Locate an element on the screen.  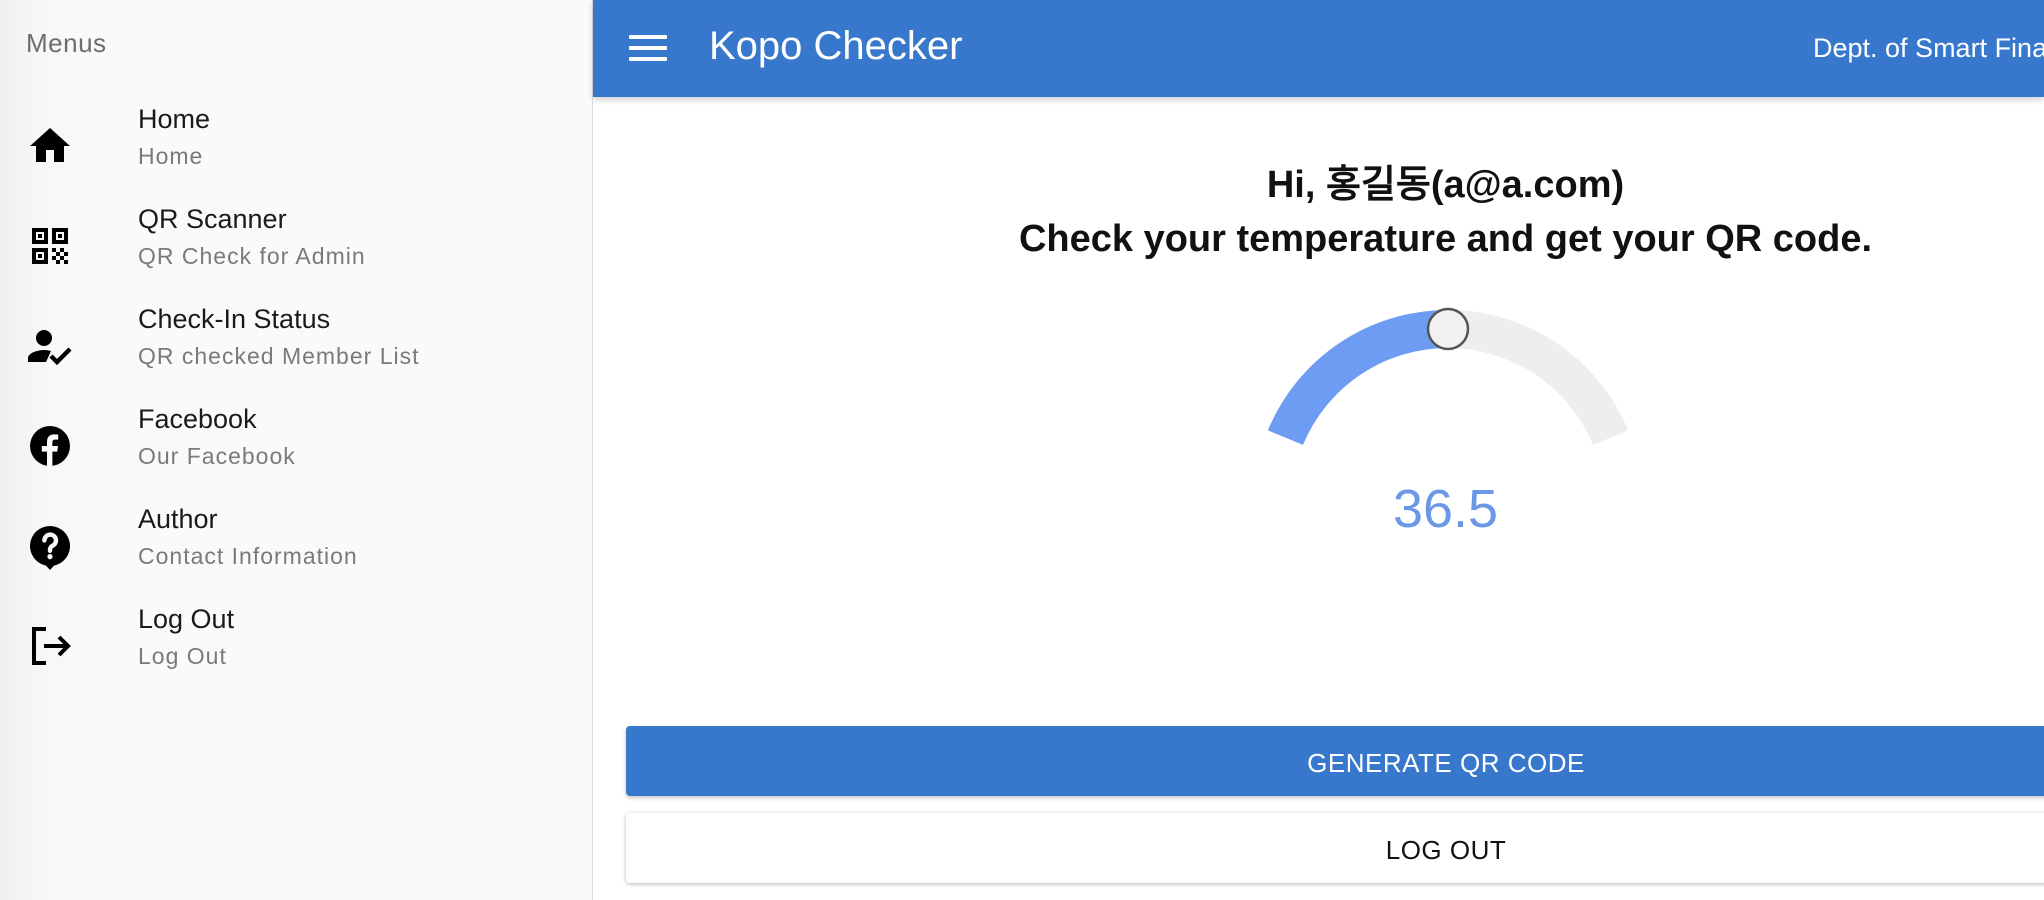
temperature-slider-thumb is located at coordinates (1448, 329).